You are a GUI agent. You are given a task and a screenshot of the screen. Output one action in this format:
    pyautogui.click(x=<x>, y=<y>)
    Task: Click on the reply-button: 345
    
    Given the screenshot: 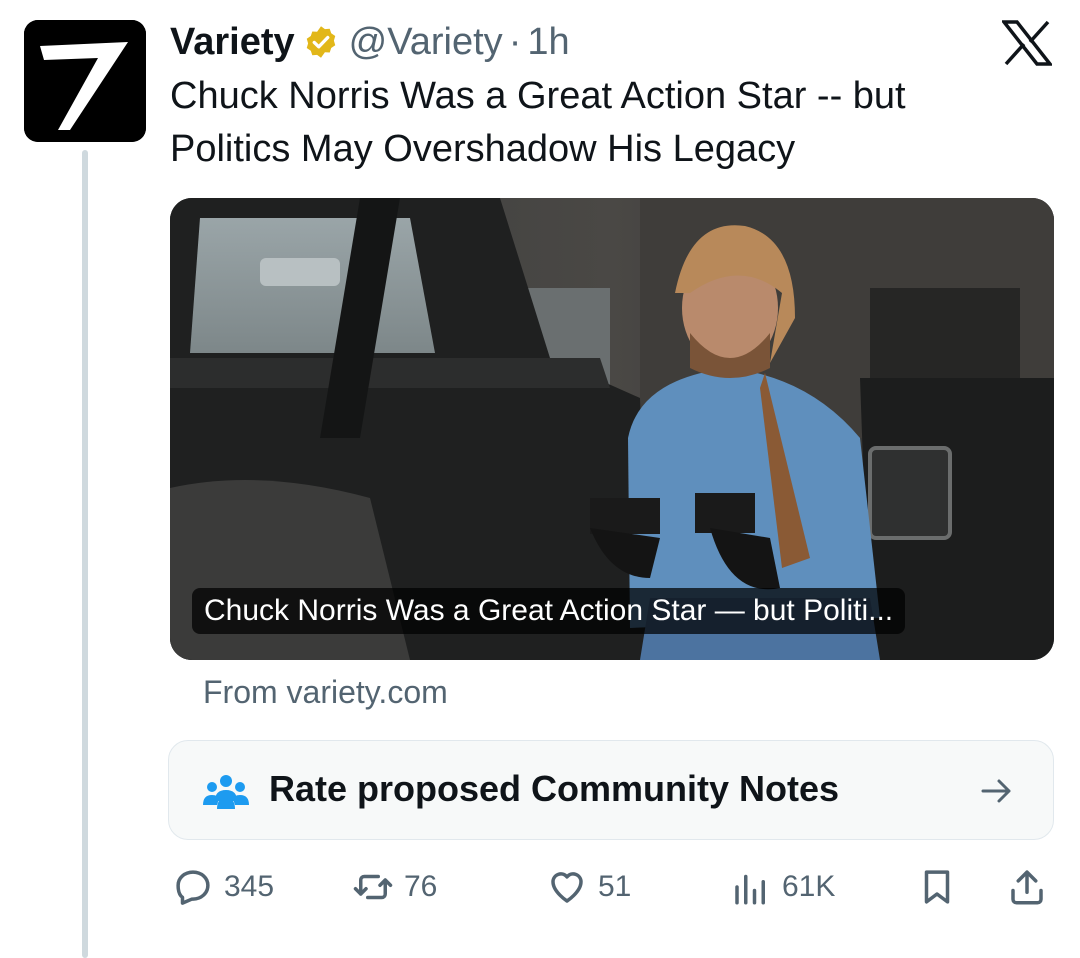 What is the action you would take?
    pyautogui.click(x=223, y=887)
    